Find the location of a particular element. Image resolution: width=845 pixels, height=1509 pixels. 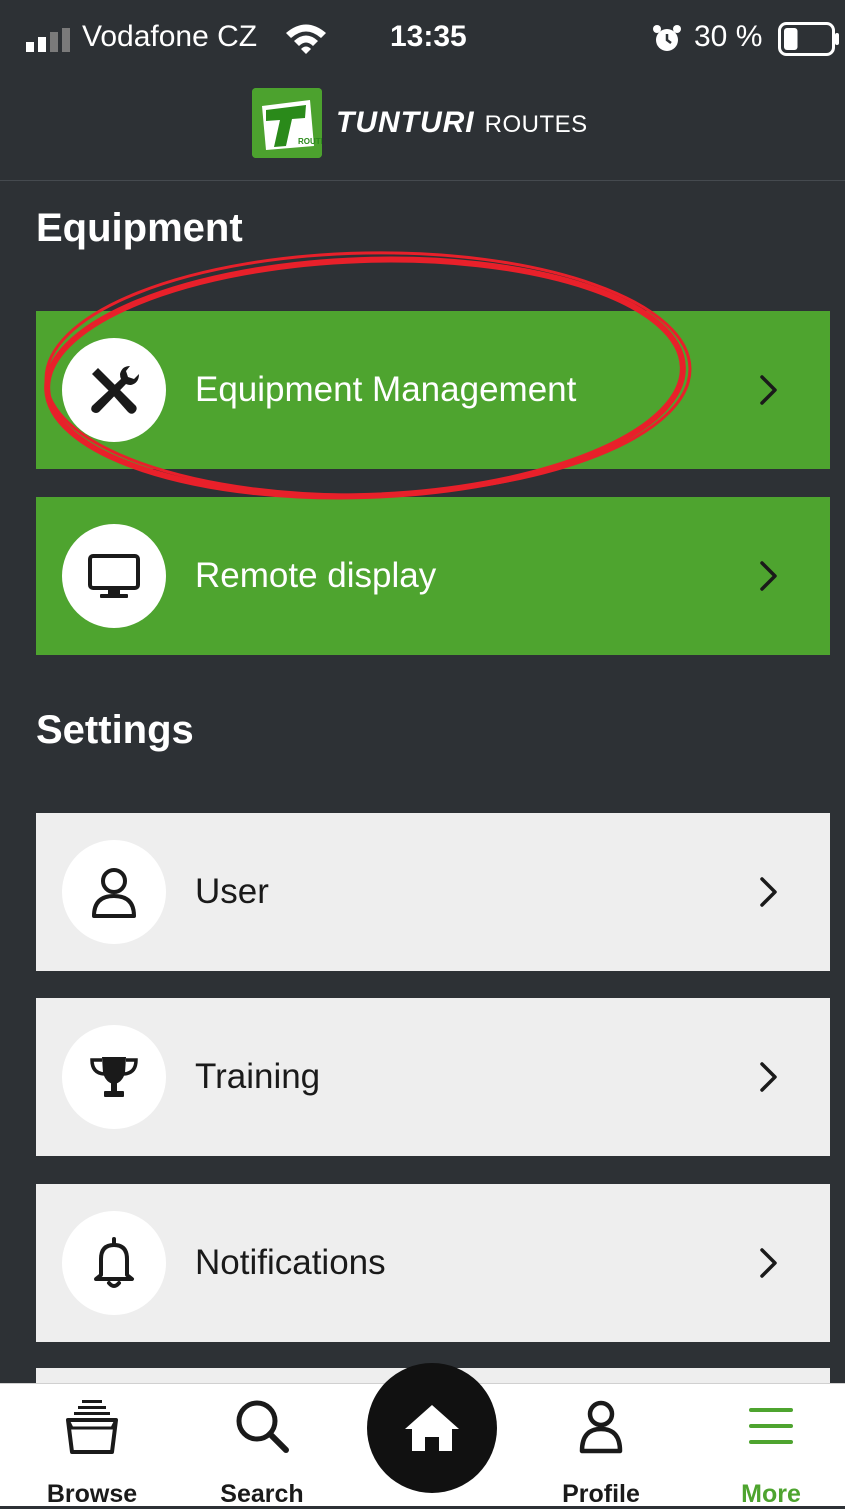

tab-profile: Profile is located at coordinates (601, 1446).